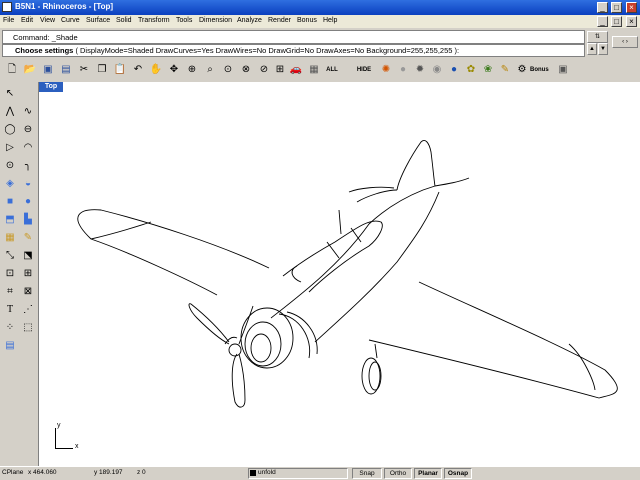 This screenshot has width=640, height=480. Describe the element at coordinates (437, 70) in the screenshot. I see `sphere-light-icon: ◉` at that location.